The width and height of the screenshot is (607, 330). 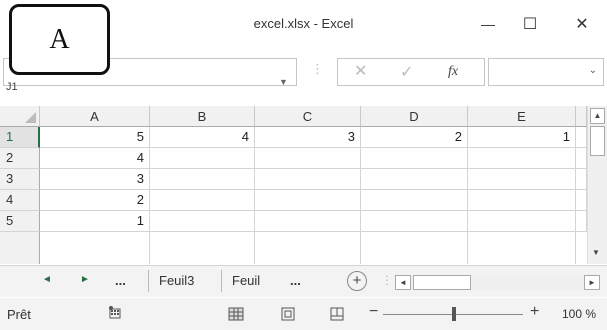 I want to click on scroll-right-icon: ►, so click(x=592, y=282).